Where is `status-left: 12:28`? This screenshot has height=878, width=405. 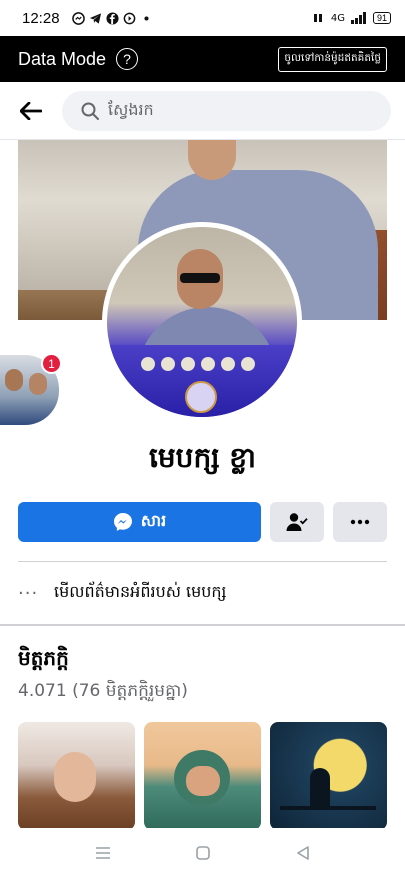 status-left: 12:28 is located at coordinates (87, 18).